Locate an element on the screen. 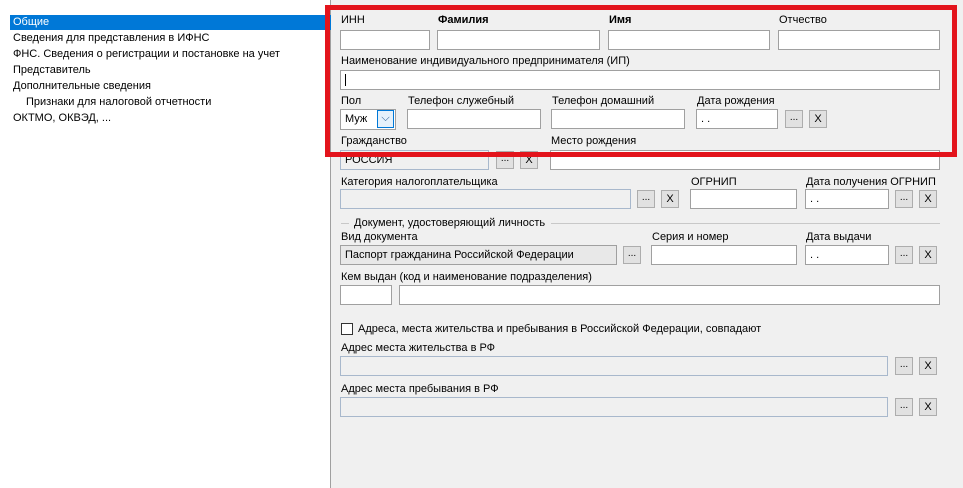 This screenshot has height=488, width=963. stay-address-label: Адрес места пребывания в РФ is located at coordinates (420, 389).